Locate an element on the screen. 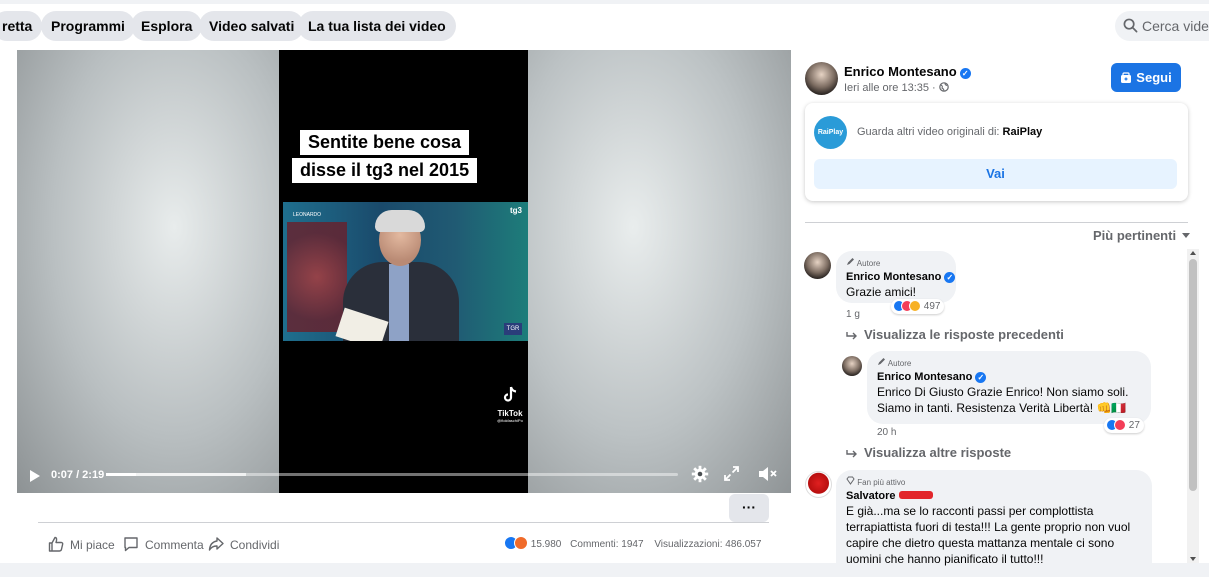 This screenshot has height=577, width=1209. like-button: Mi piace is located at coordinates (81, 544).